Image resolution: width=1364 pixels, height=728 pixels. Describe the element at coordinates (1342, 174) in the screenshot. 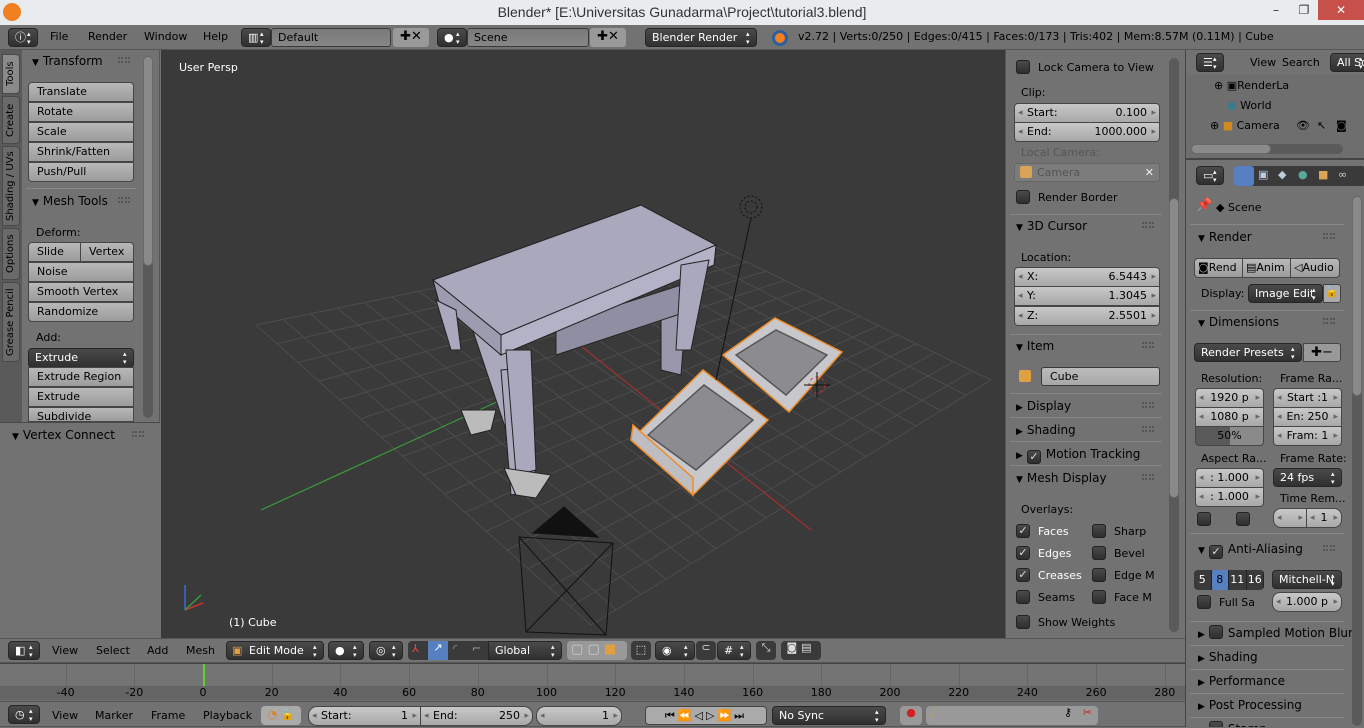

I see `constraints-context-tab: ∞` at that location.